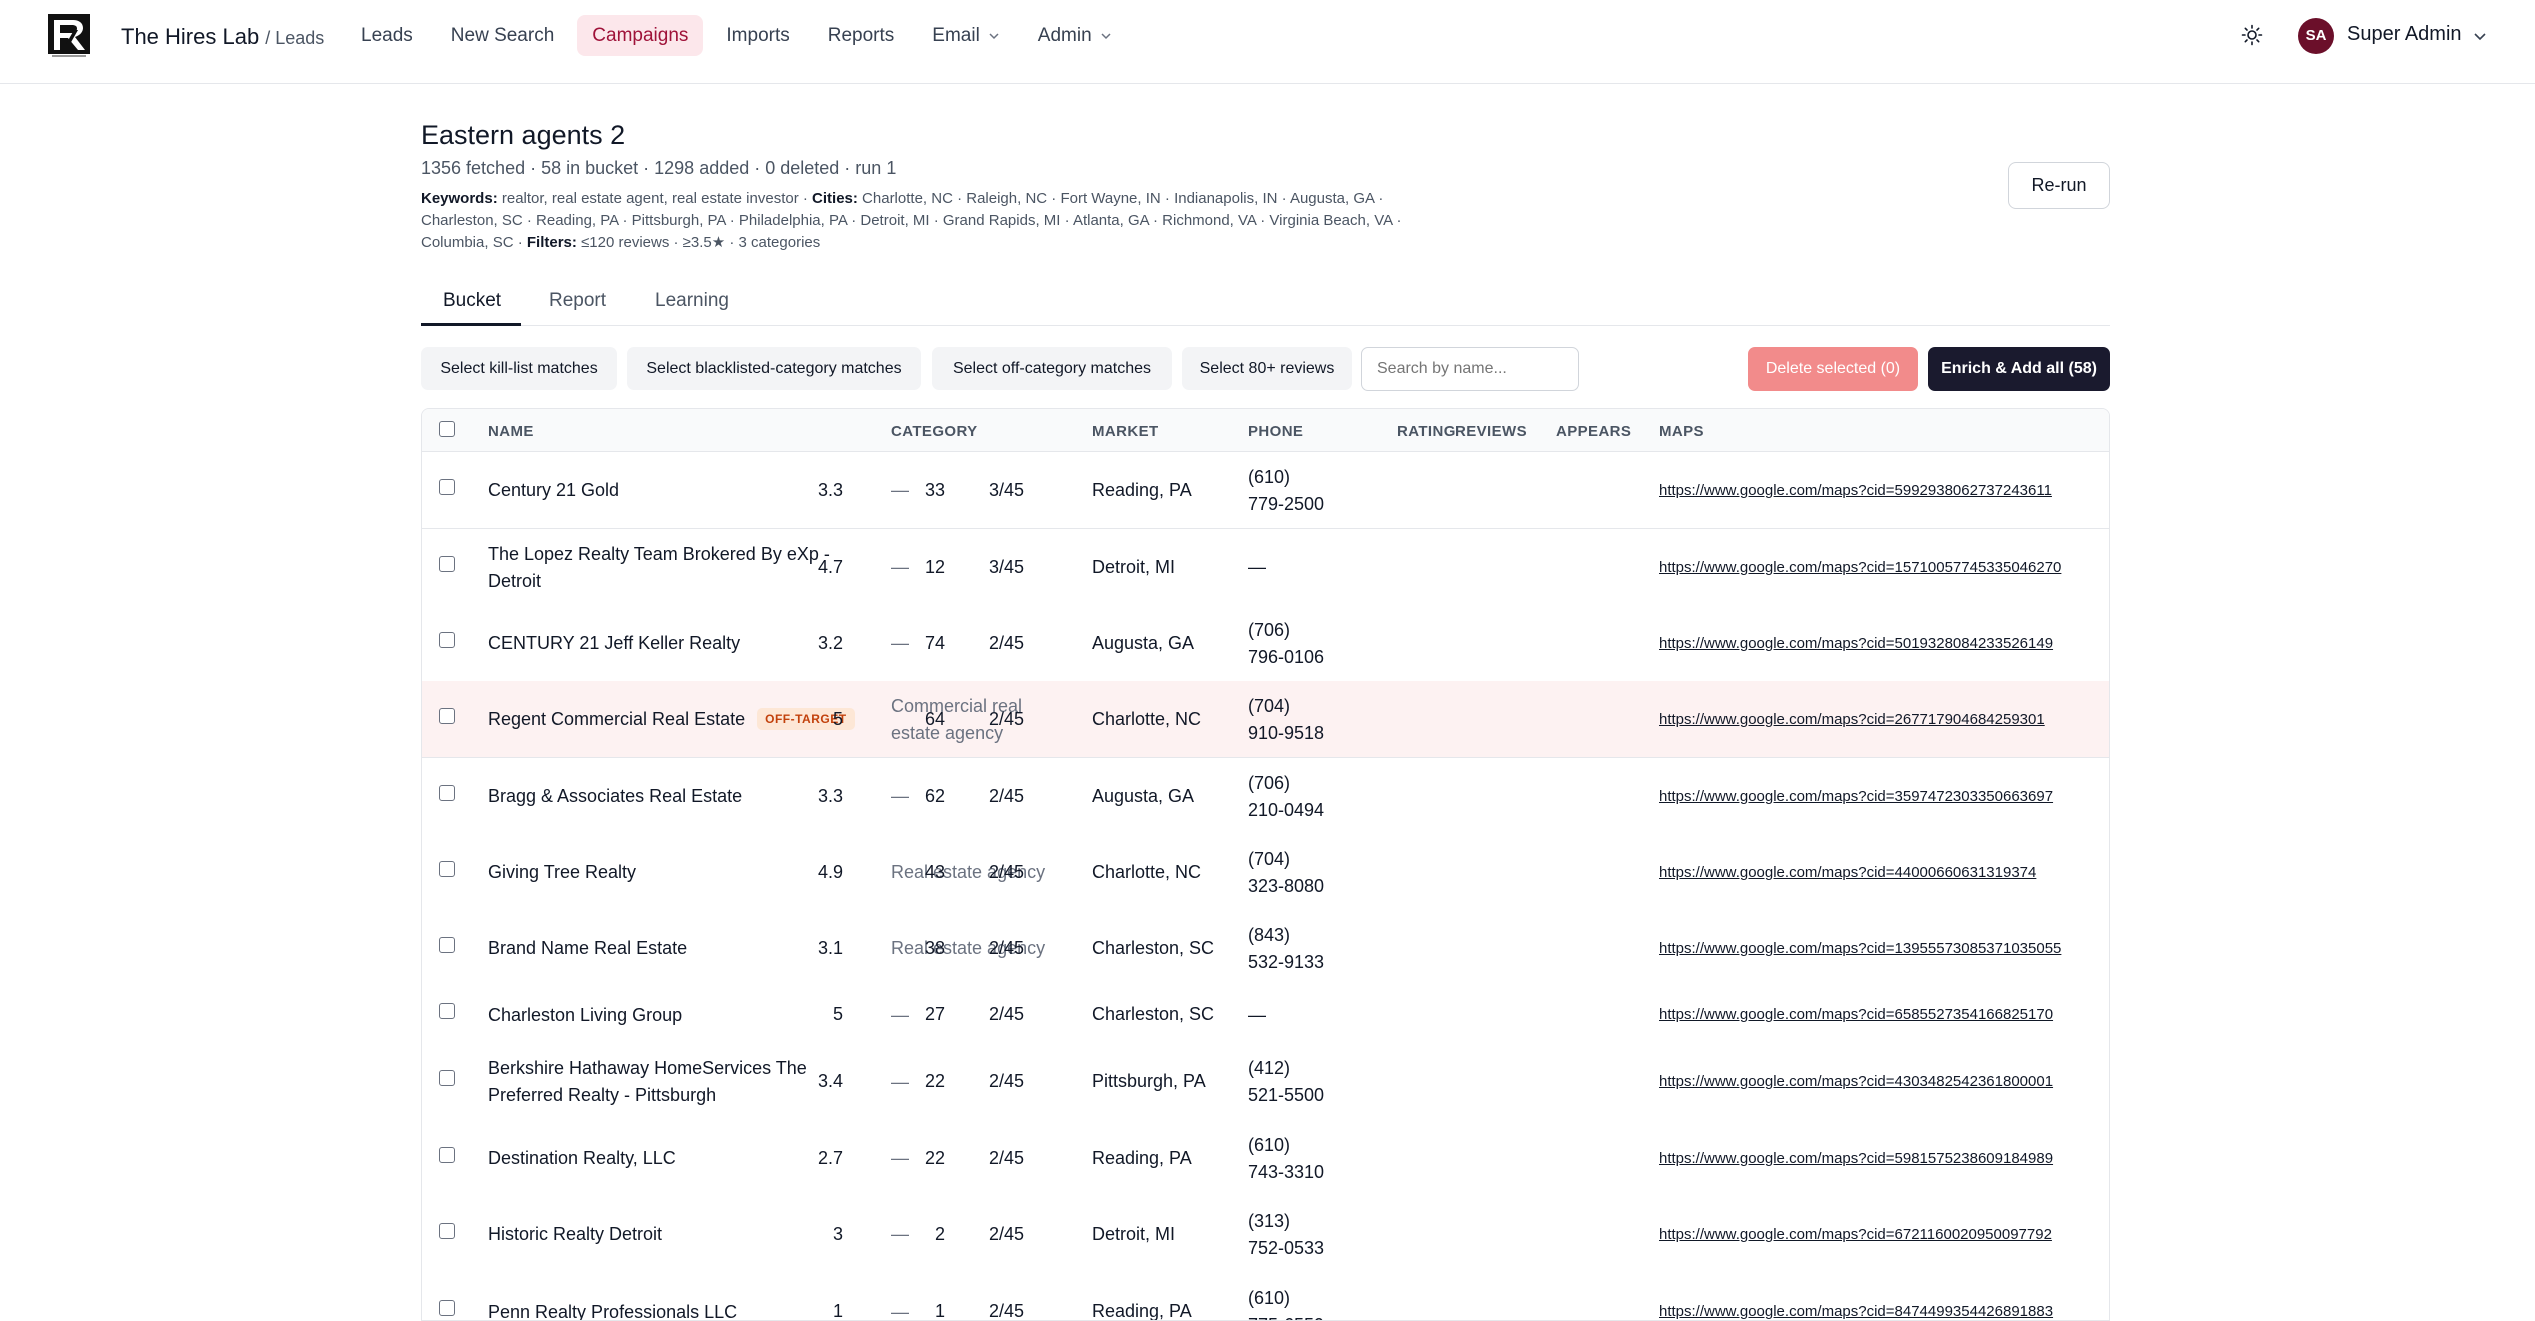 The height and width of the screenshot is (1321, 2535). Describe the element at coordinates (934, 947) in the screenshot. I see `reviews-value: 38` at that location.